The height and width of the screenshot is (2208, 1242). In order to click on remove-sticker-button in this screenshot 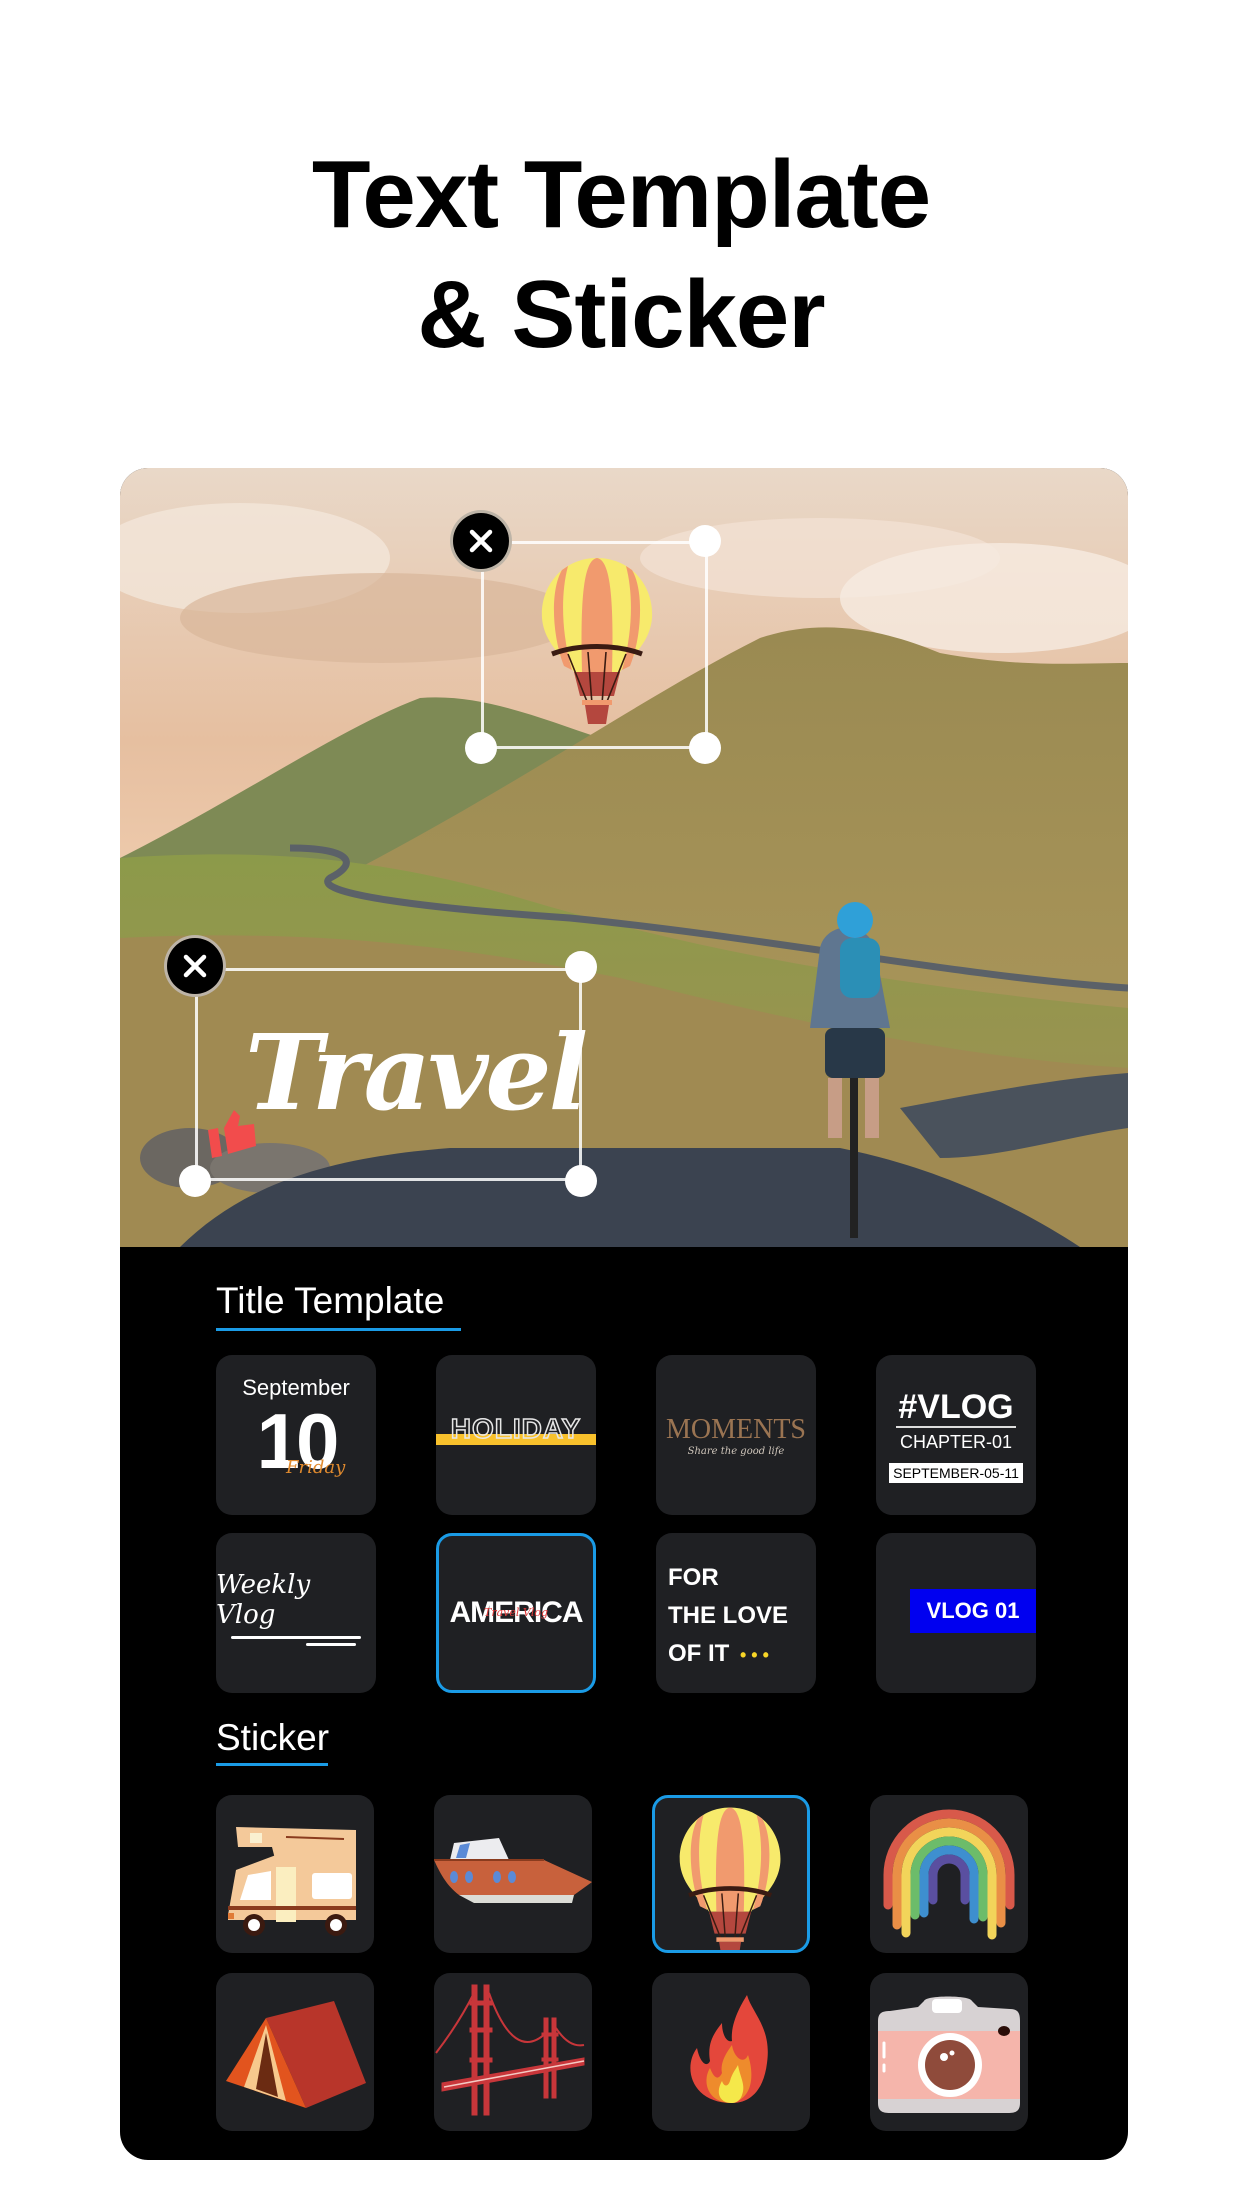, I will do `click(481, 541)`.